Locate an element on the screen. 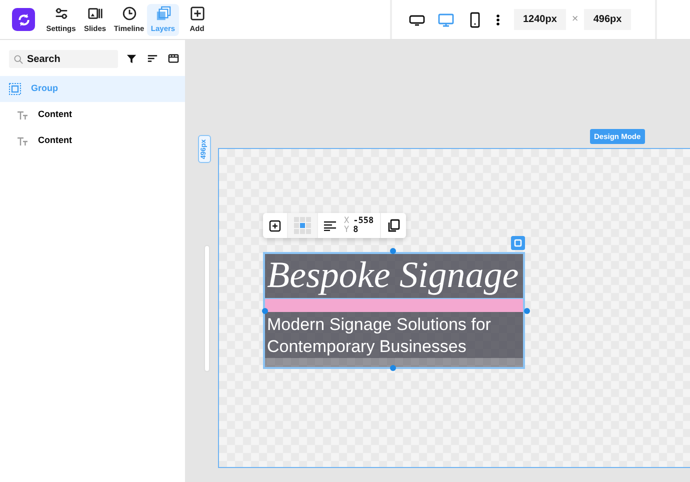 The image size is (690, 482). selection-box: Bespoke Signage Modern Signage Solutions for Contemporary Businesses is located at coordinates (394, 310).